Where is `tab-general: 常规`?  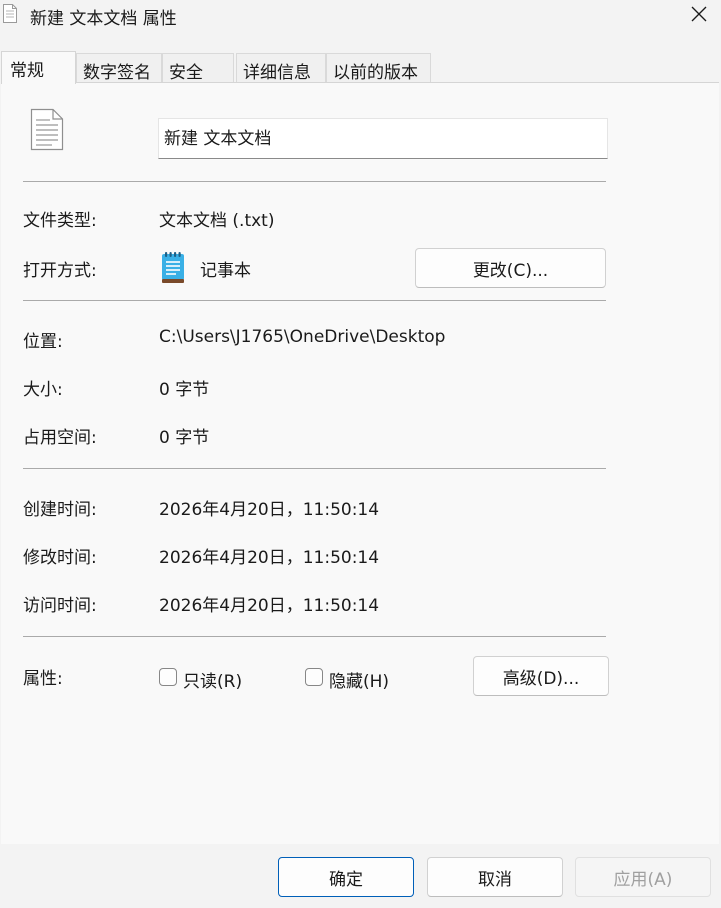
tab-general: 常规 is located at coordinates (38, 67).